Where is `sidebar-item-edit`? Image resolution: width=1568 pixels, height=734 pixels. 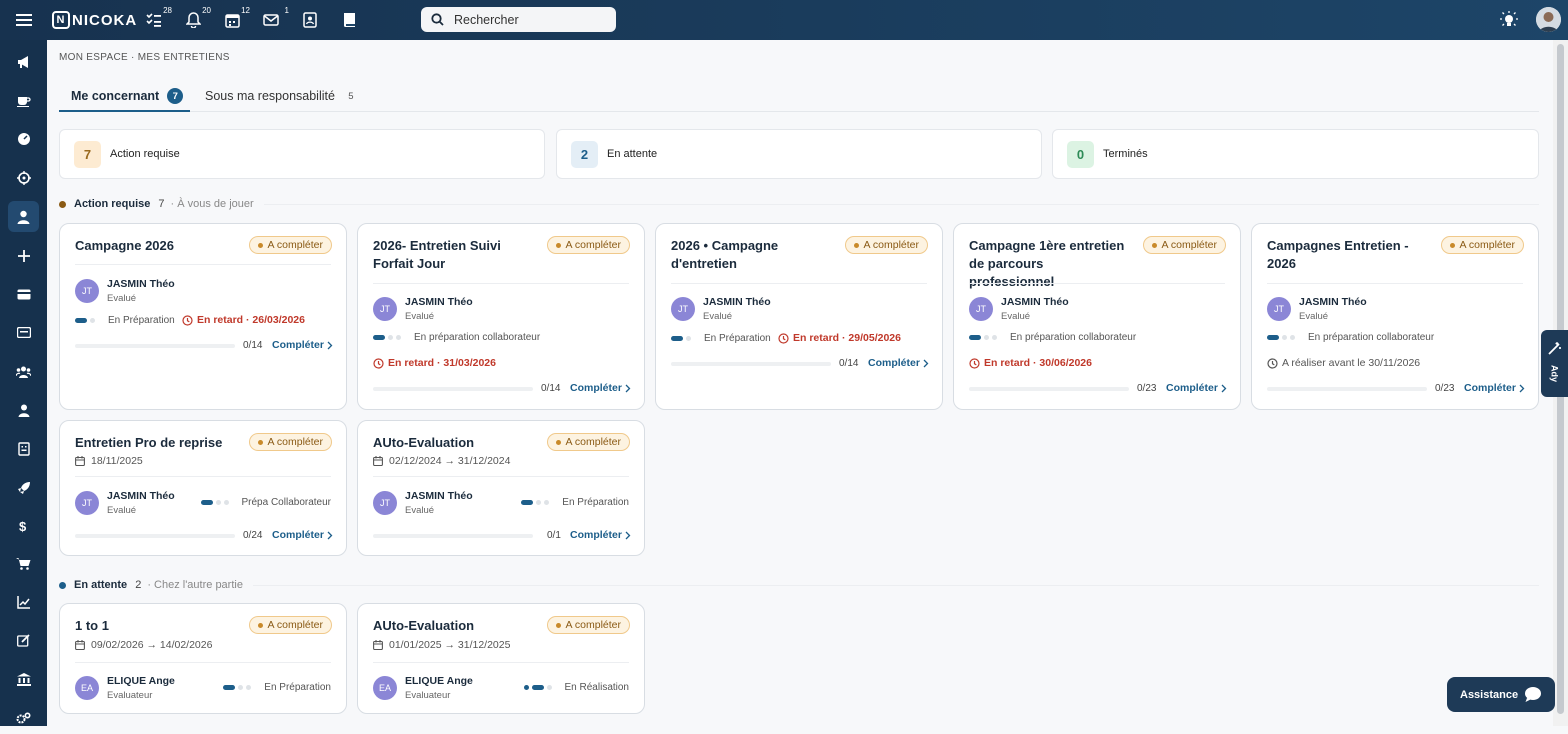
sidebar-item-edit is located at coordinates (23, 640).